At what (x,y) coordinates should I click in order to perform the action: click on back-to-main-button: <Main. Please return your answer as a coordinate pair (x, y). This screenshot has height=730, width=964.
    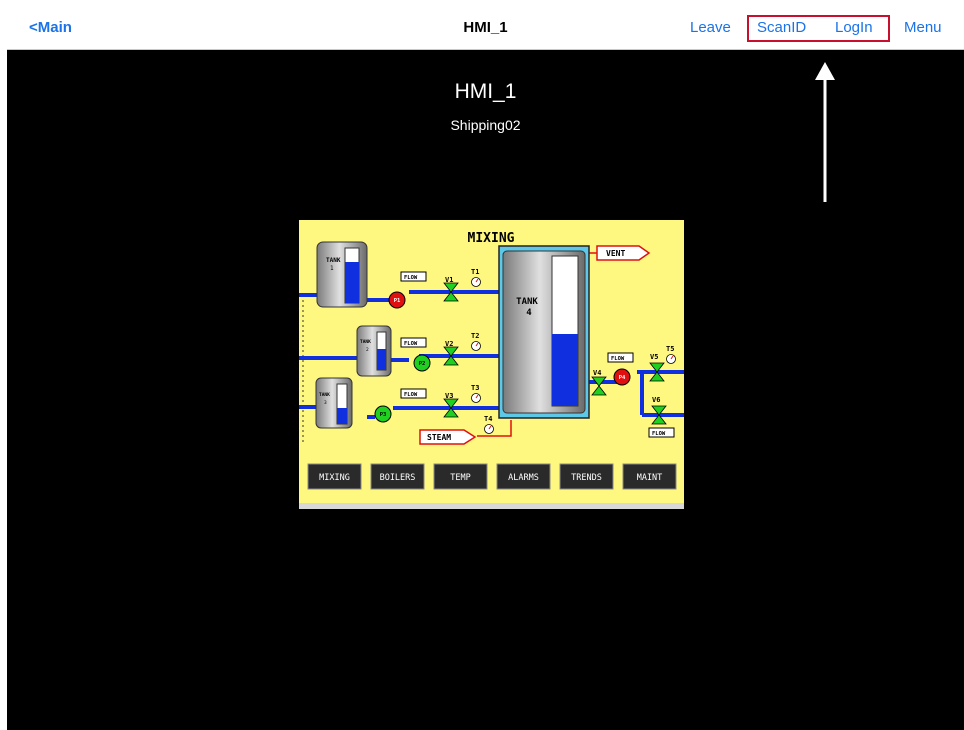
    Looking at the image, I should click on (50, 27).